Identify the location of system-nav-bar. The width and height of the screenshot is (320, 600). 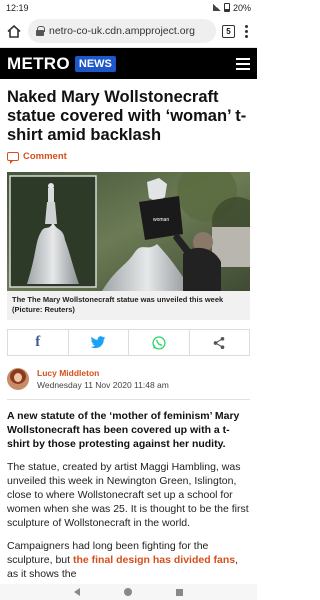
(128, 592).